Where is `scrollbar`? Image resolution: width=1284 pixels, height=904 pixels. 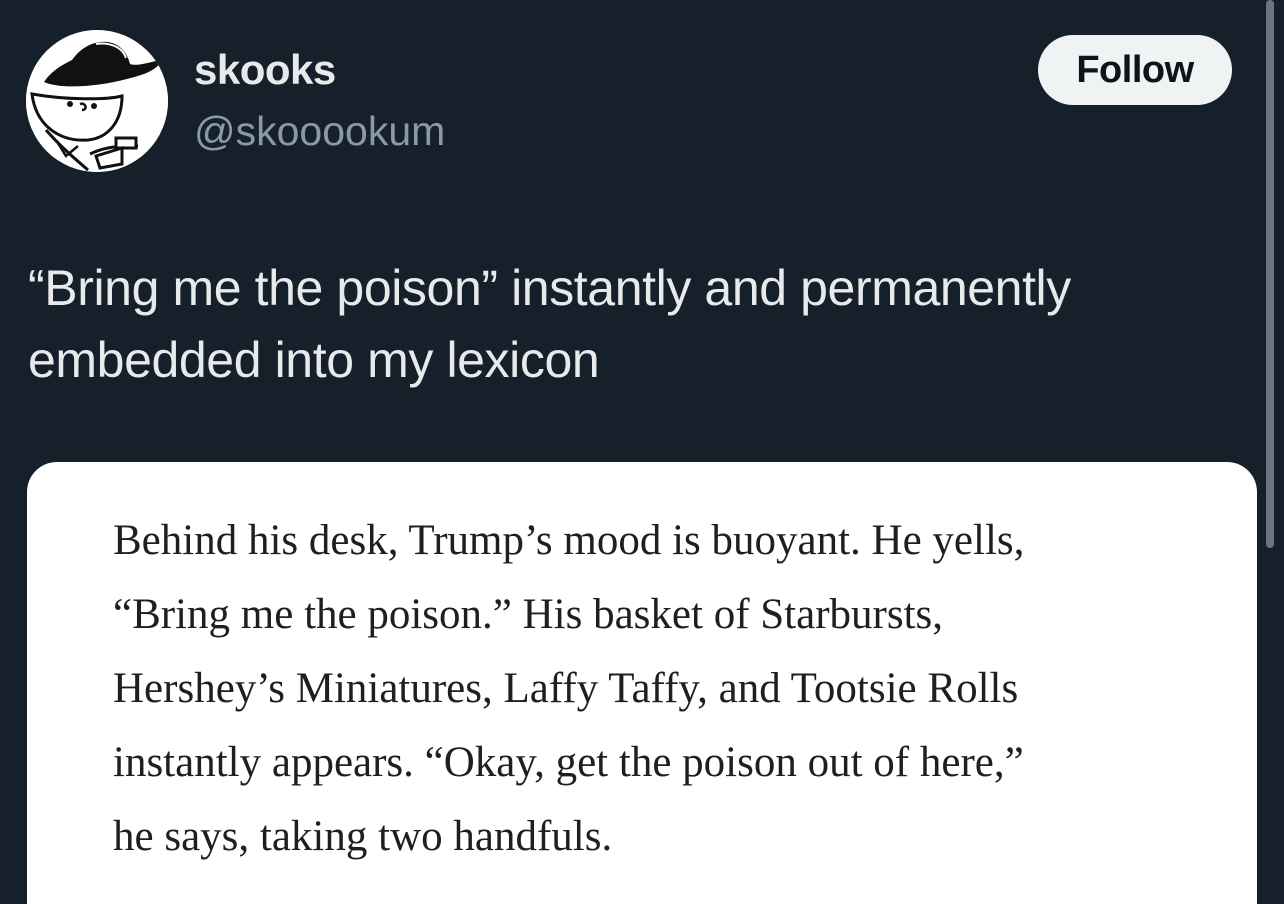 scrollbar is located at coordinates (1270, 274).